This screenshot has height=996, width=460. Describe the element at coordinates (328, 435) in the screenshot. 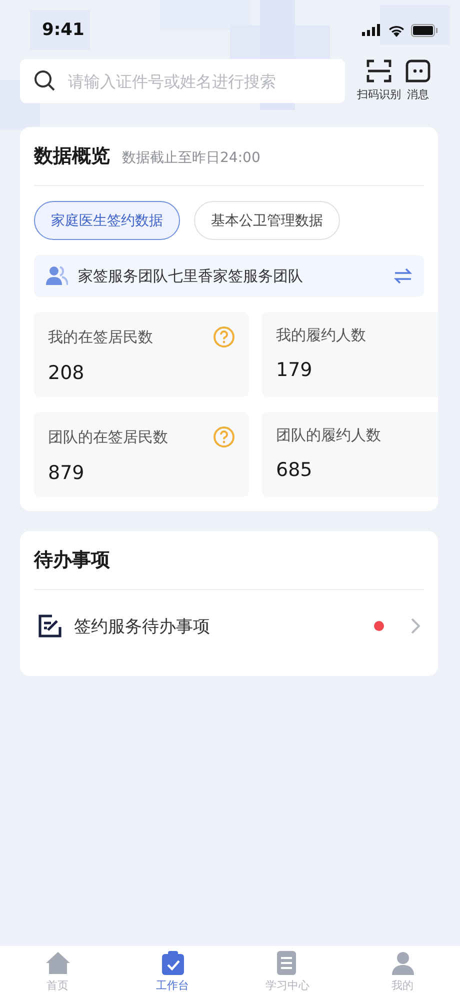

I see `stat-label: 团队的履约人数` at that location.